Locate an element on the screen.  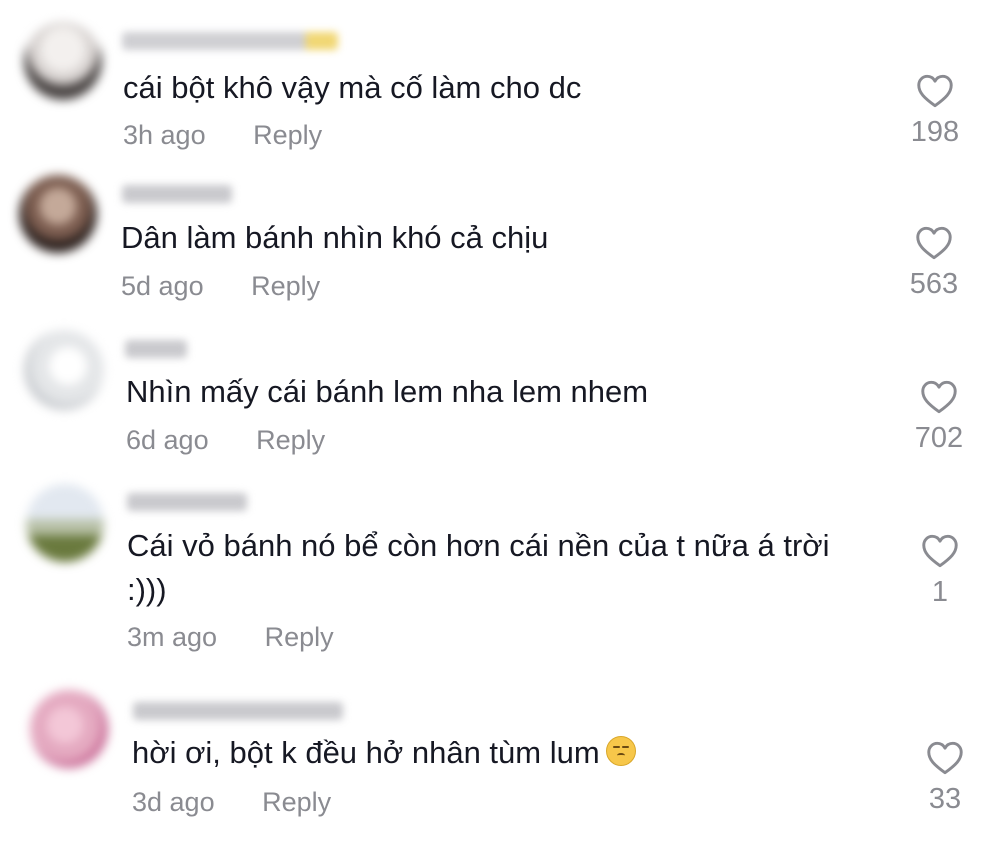
timestamp: 3h ago is located at coordinates (164, 135).